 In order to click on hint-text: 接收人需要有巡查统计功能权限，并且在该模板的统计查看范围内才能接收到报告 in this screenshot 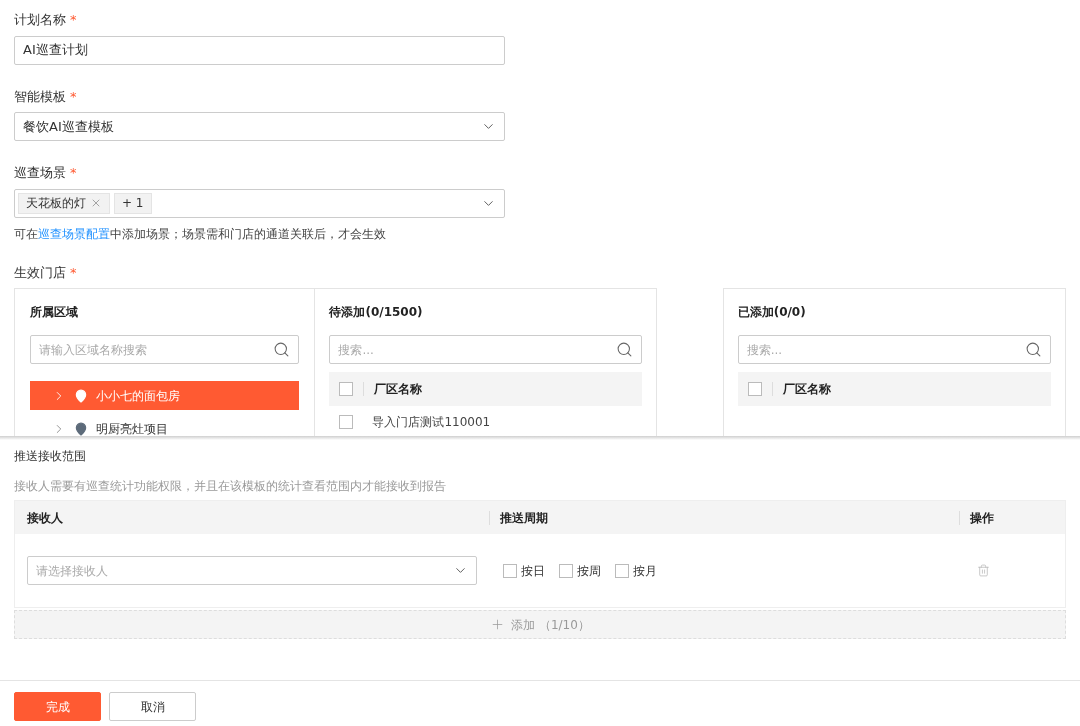, I will do `click(230, 486)`.